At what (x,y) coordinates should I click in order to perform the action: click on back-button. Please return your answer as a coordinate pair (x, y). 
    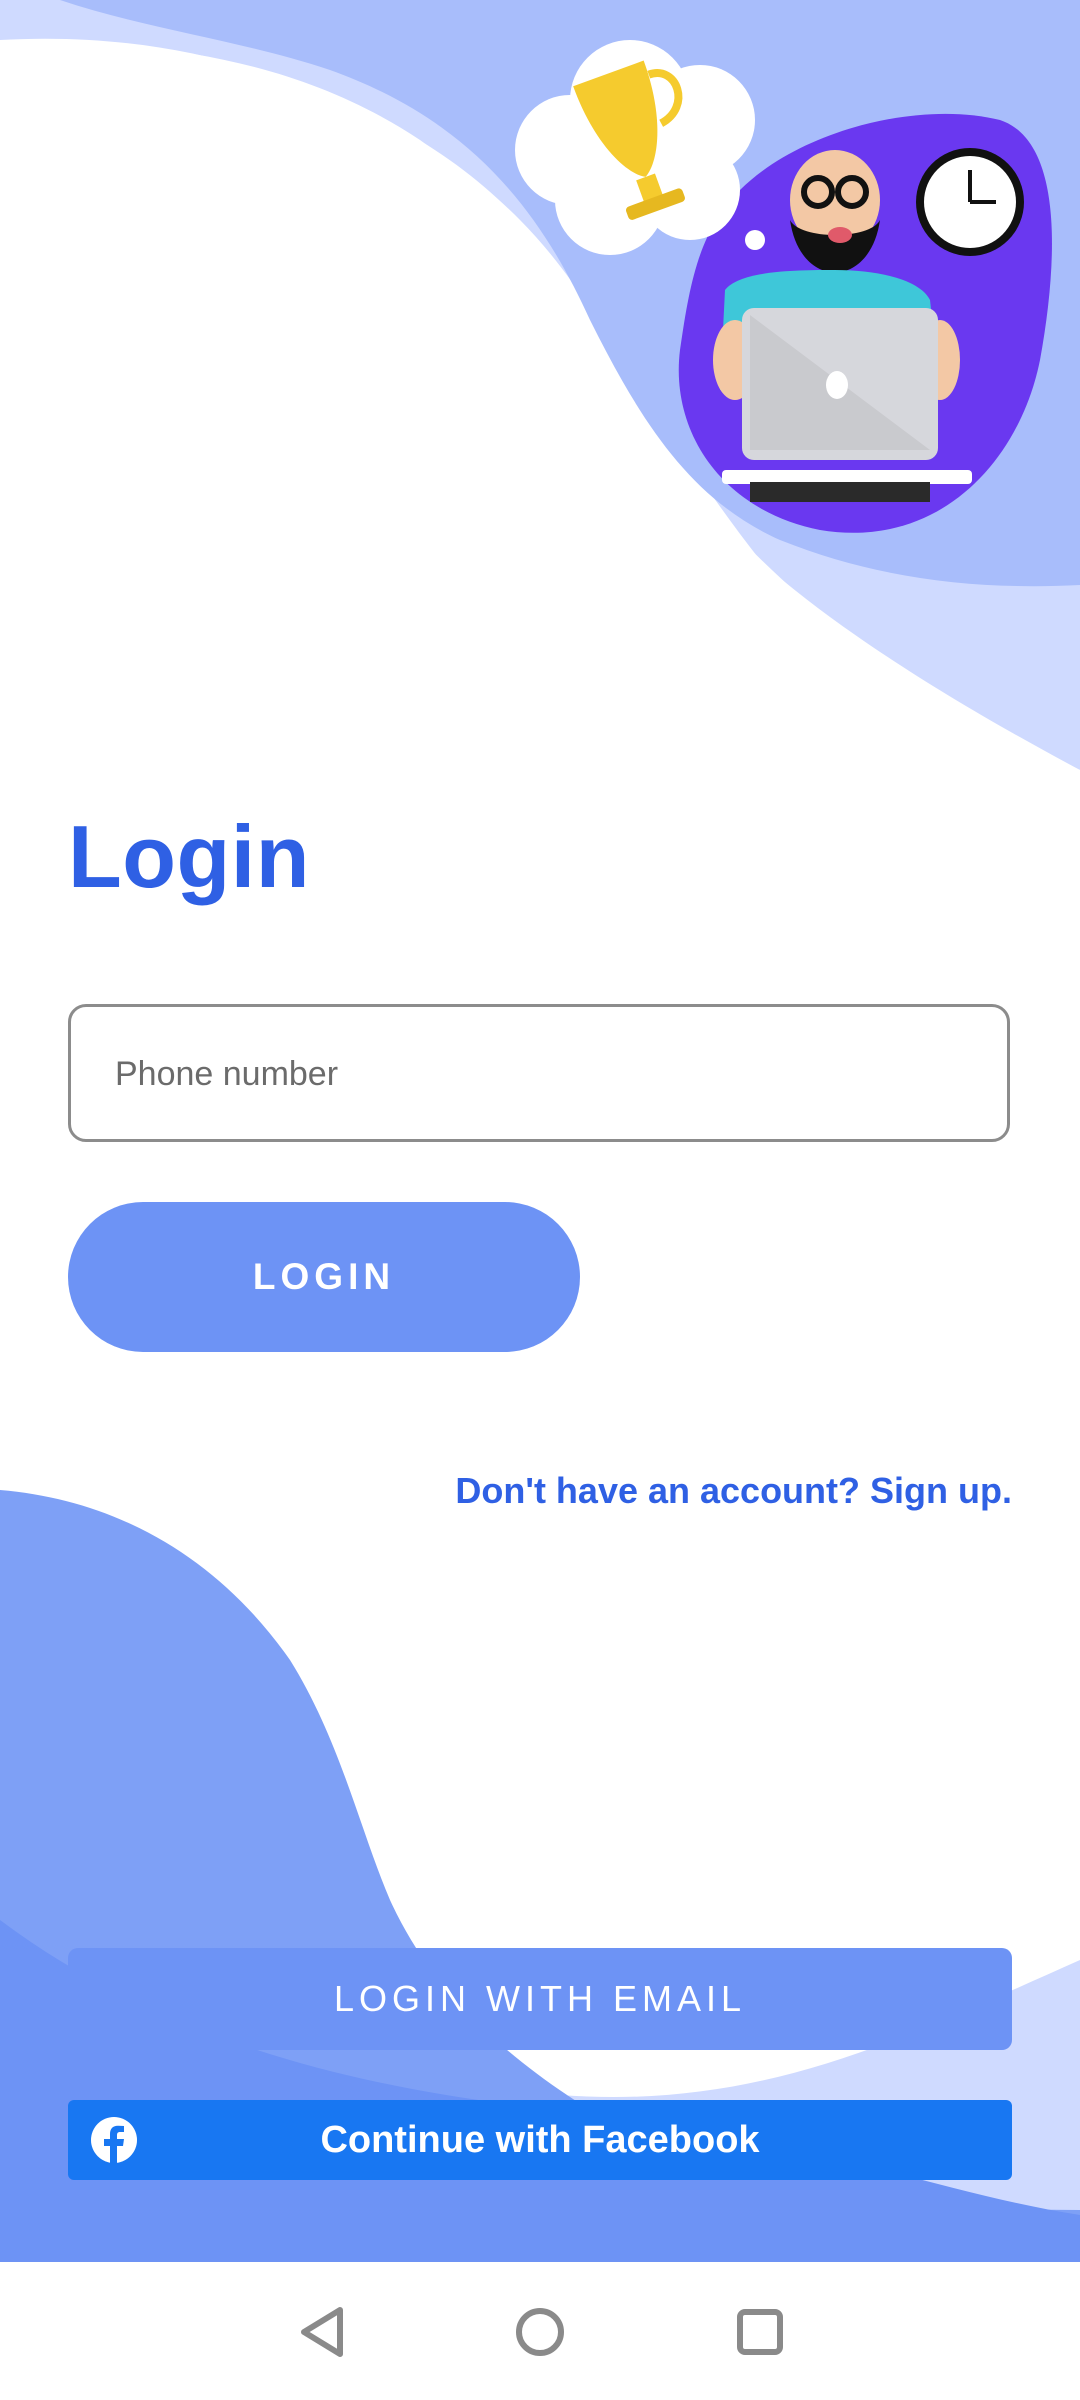
    Looking at the image, I should click on (322, 2332).